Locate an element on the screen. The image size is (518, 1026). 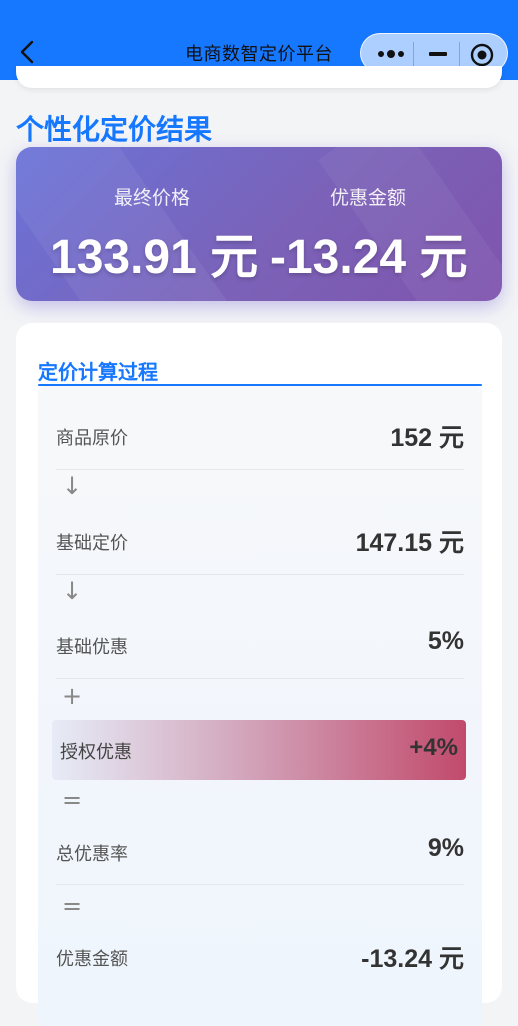
pricing-result-card: 最终价格 133.91 元 优惠金额 -13.24 元 is located at coordinates (259, 224).